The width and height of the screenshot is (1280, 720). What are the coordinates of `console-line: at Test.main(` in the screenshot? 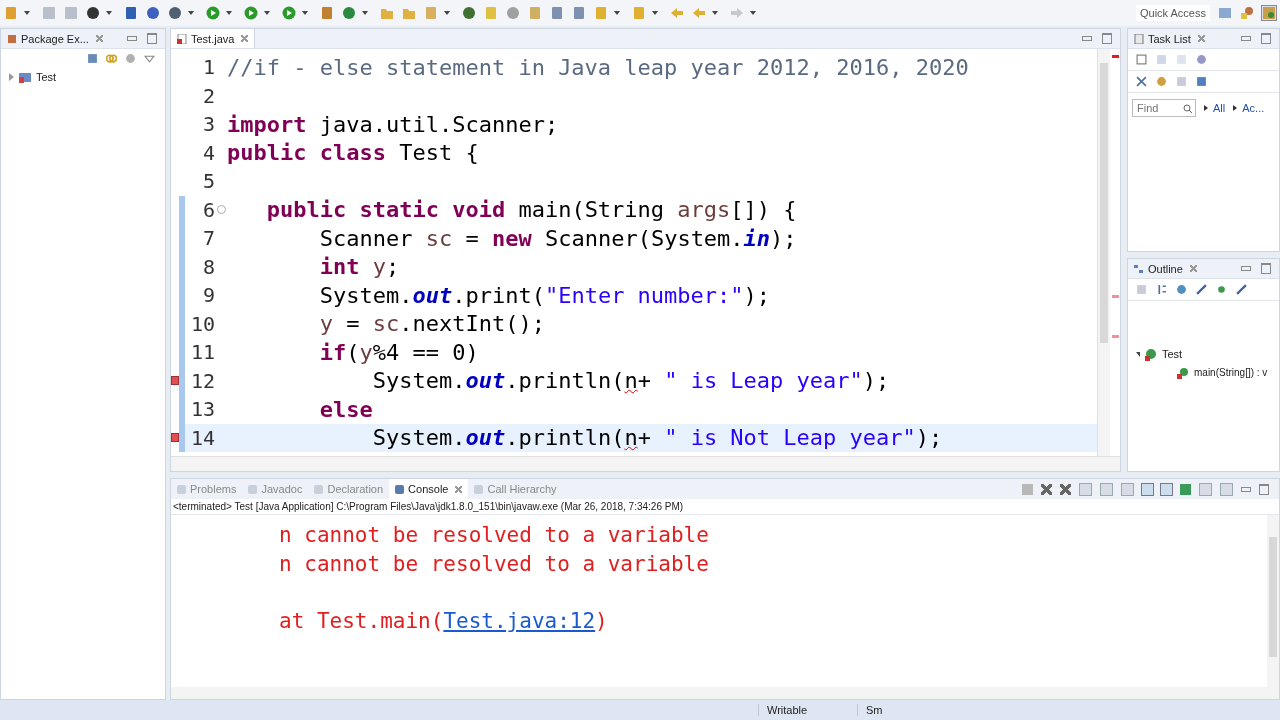 It's located at (361, 620).